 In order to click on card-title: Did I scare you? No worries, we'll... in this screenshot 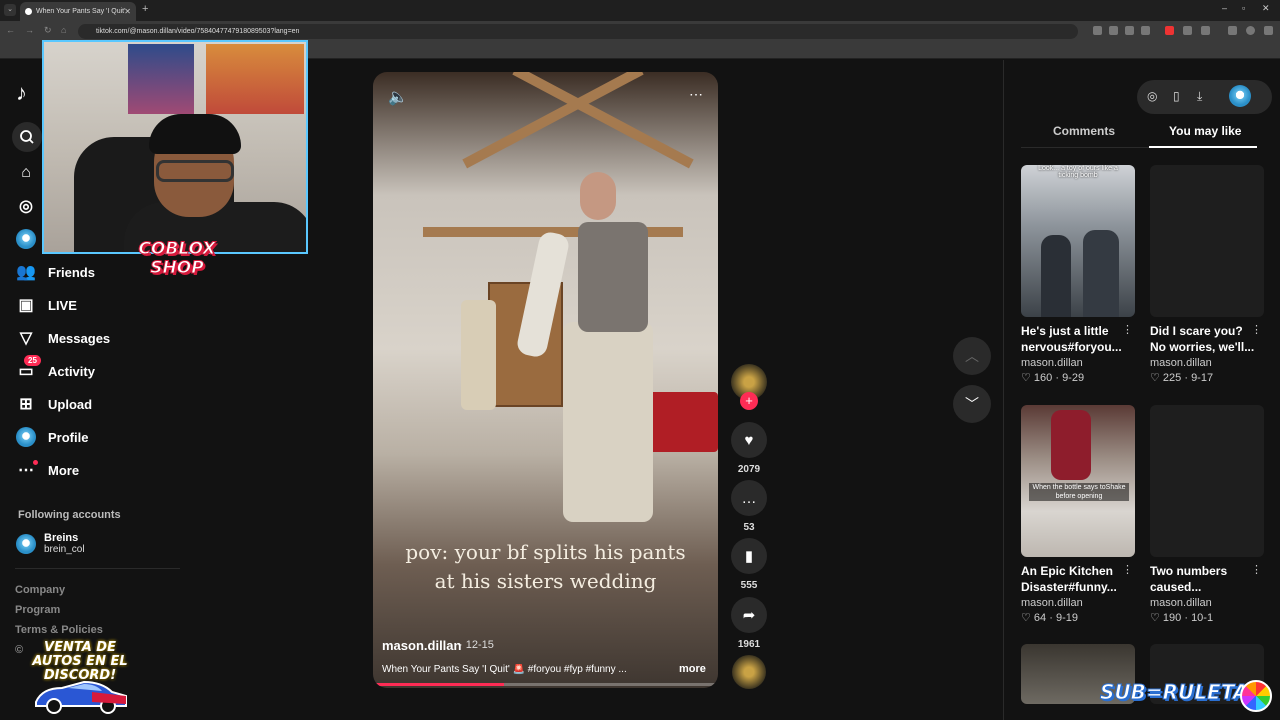, I will do `click(1202, 339)`.